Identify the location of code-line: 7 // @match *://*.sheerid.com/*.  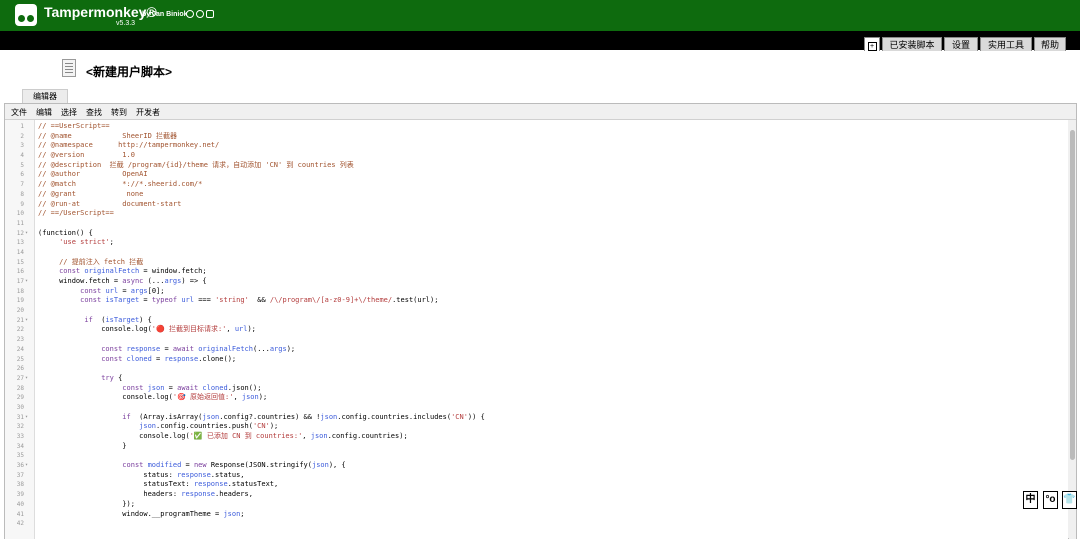
(536, 185).